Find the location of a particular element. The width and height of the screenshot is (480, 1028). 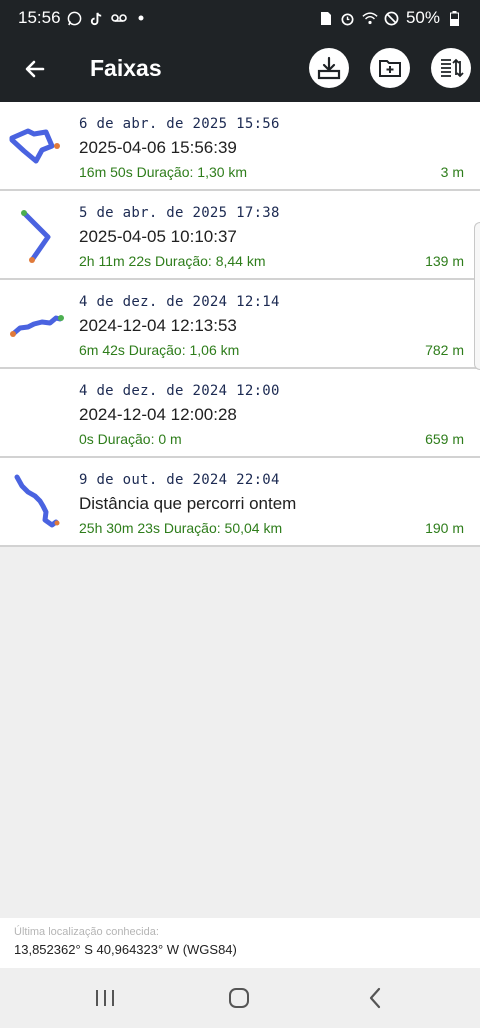

whatsapp-icon is located at coordinates (75, 18).